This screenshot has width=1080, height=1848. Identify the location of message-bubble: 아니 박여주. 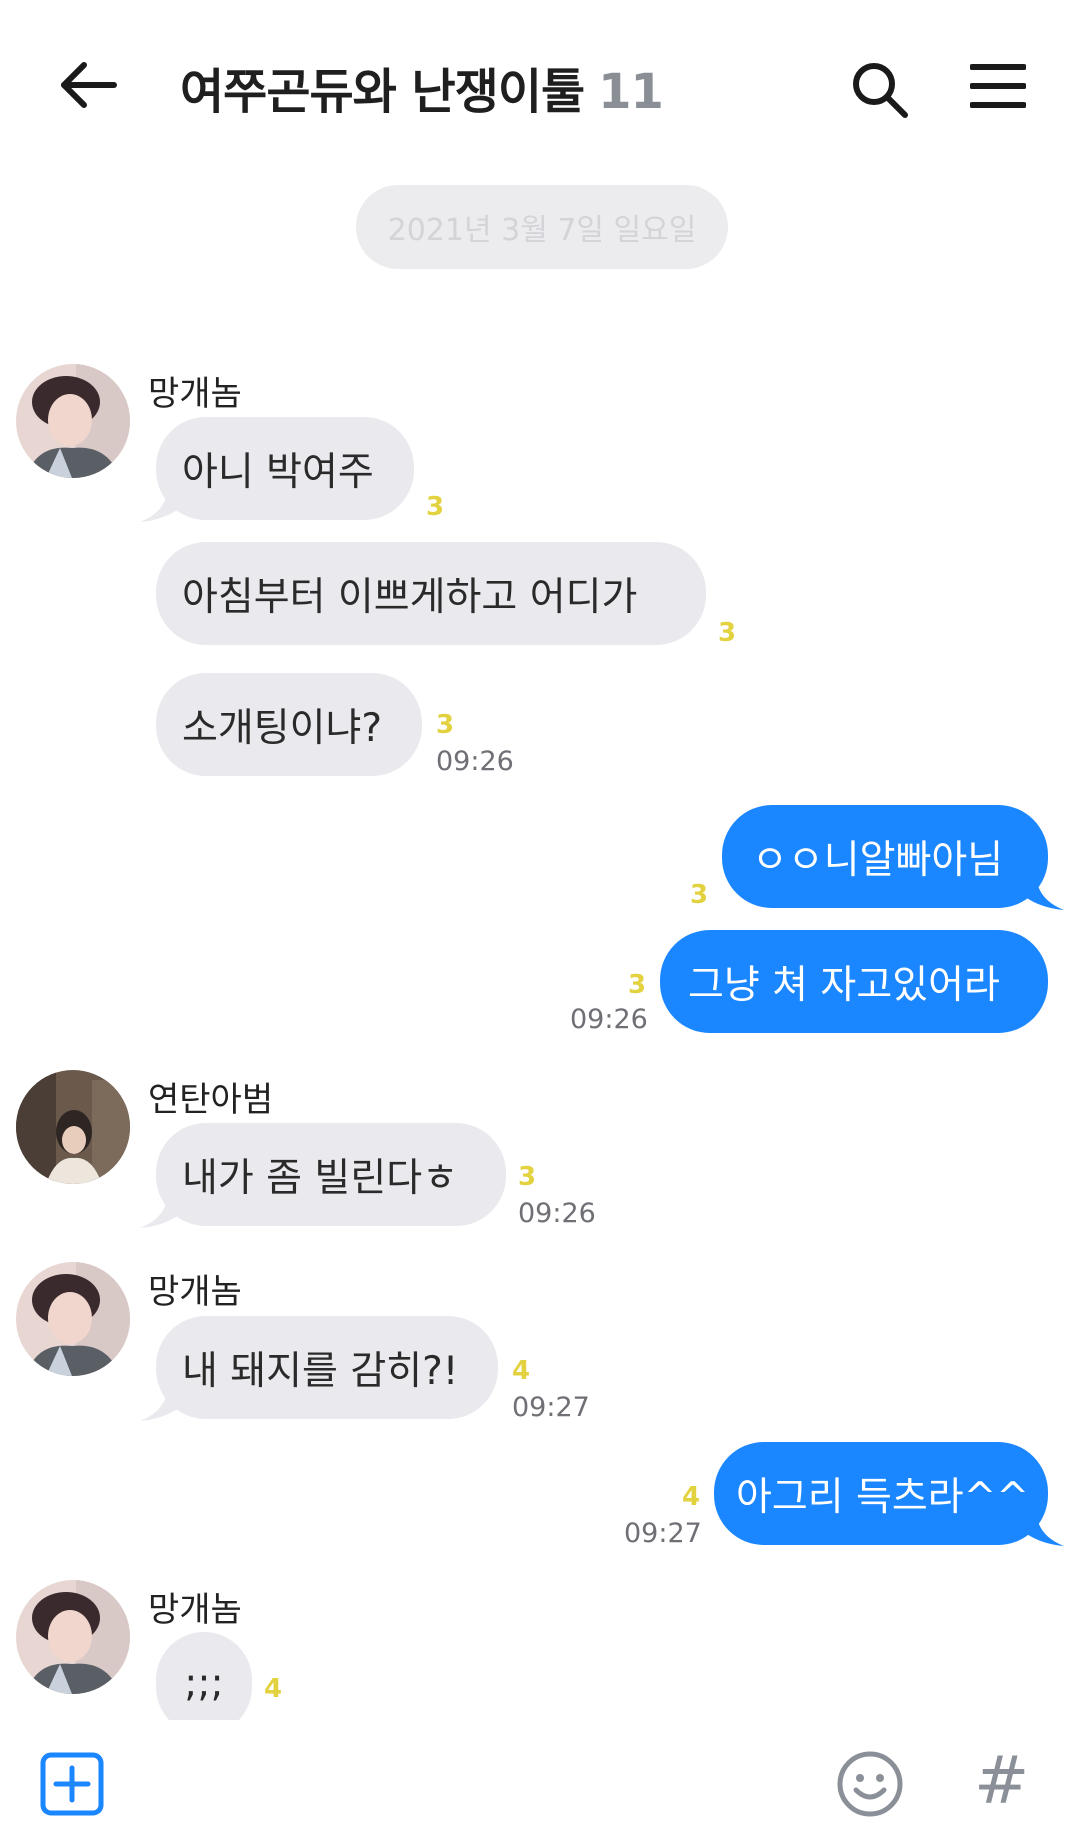
(285, 468).